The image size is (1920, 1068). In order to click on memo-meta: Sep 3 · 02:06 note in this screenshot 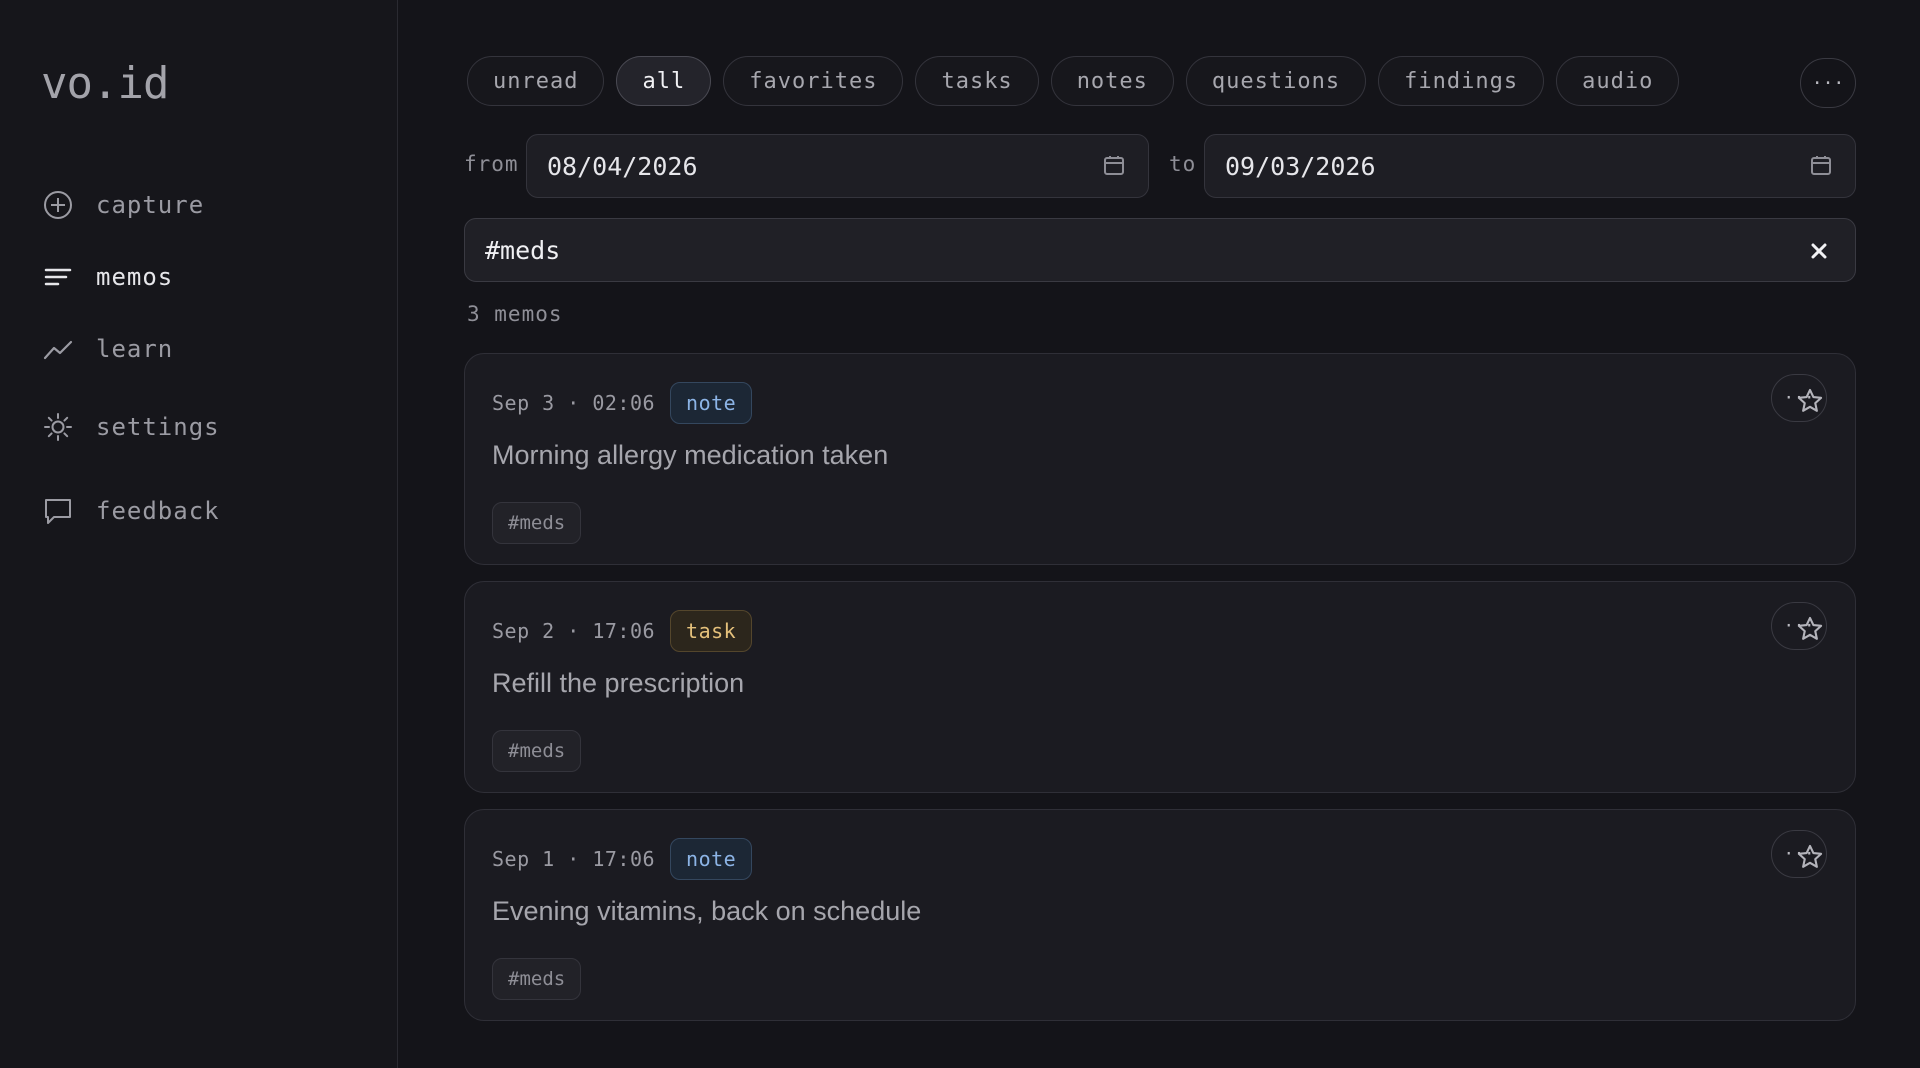, I will do `click(622, 403)`.